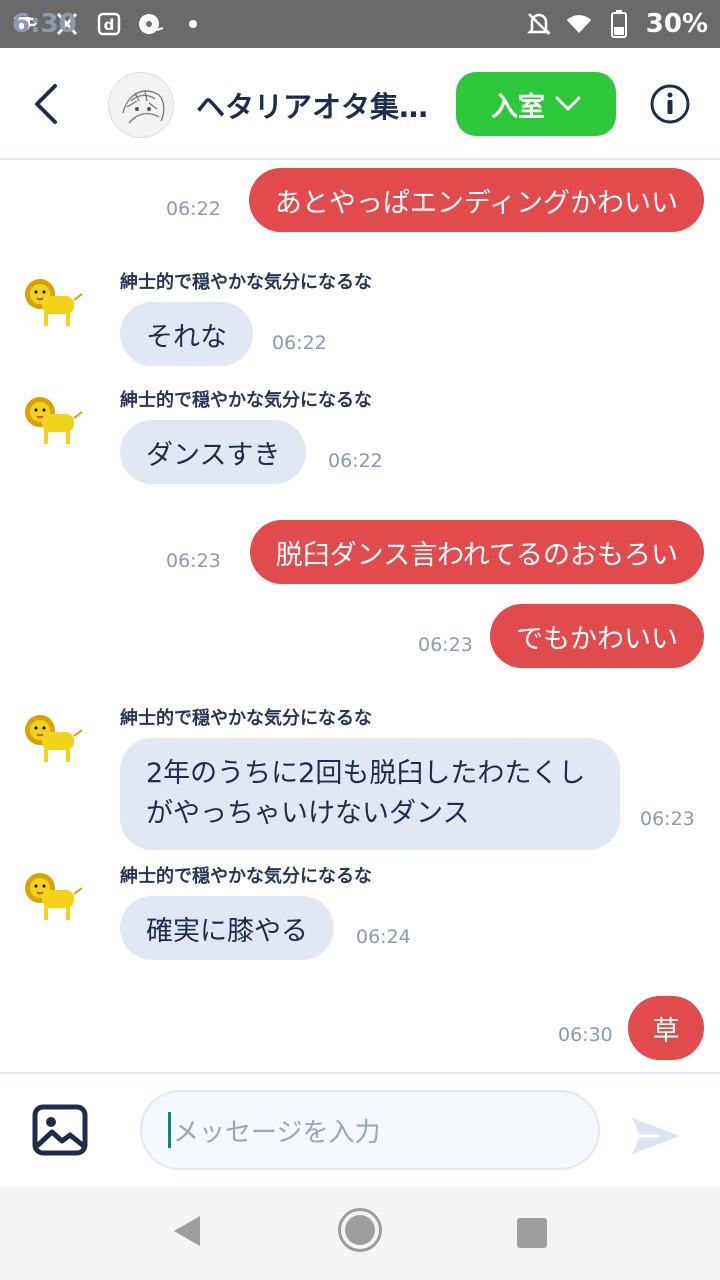  I want to click on back-button, so click(46, 104).